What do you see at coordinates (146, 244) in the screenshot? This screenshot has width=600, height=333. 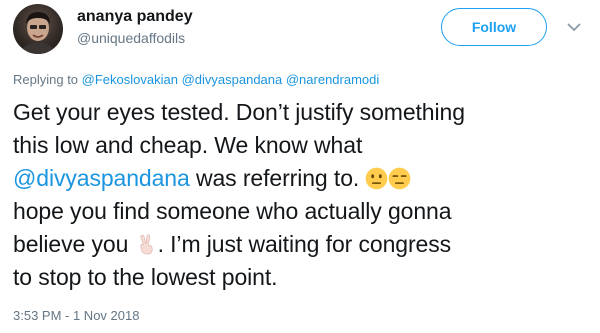 I see `victory-hand-icon` at bounding box center [146, 244].